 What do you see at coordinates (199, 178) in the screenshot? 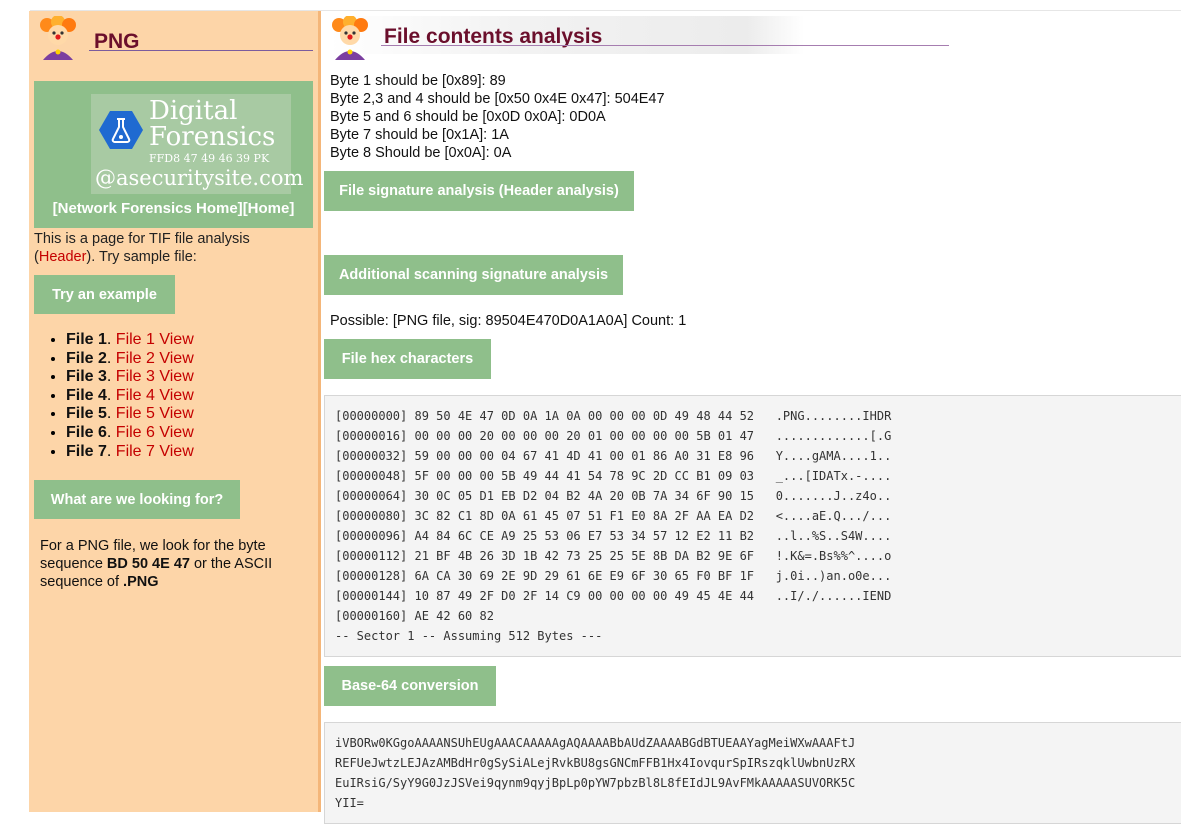
I see `logo-site-name: @asecuritysite.com` at bounding box center [199, 178].